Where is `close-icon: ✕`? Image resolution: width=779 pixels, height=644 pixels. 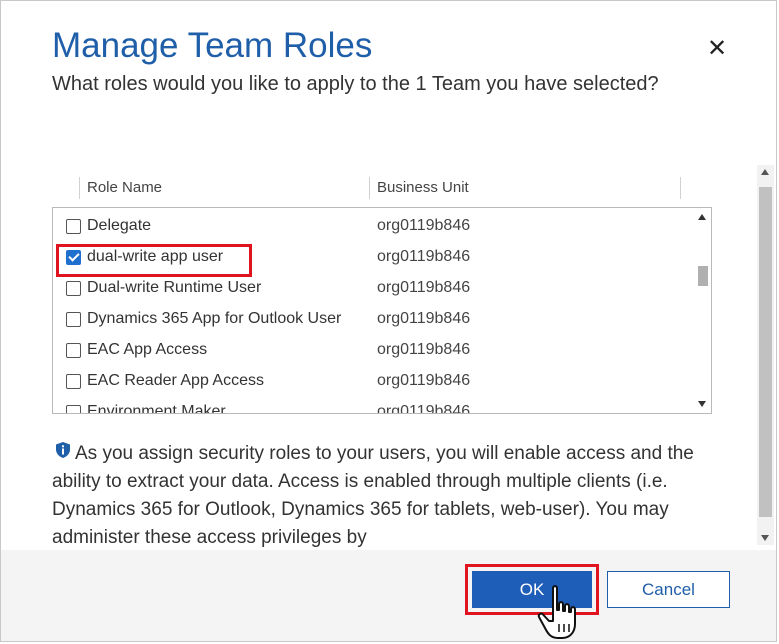 close-icon: ✕ is located at coordinates (717, 49).